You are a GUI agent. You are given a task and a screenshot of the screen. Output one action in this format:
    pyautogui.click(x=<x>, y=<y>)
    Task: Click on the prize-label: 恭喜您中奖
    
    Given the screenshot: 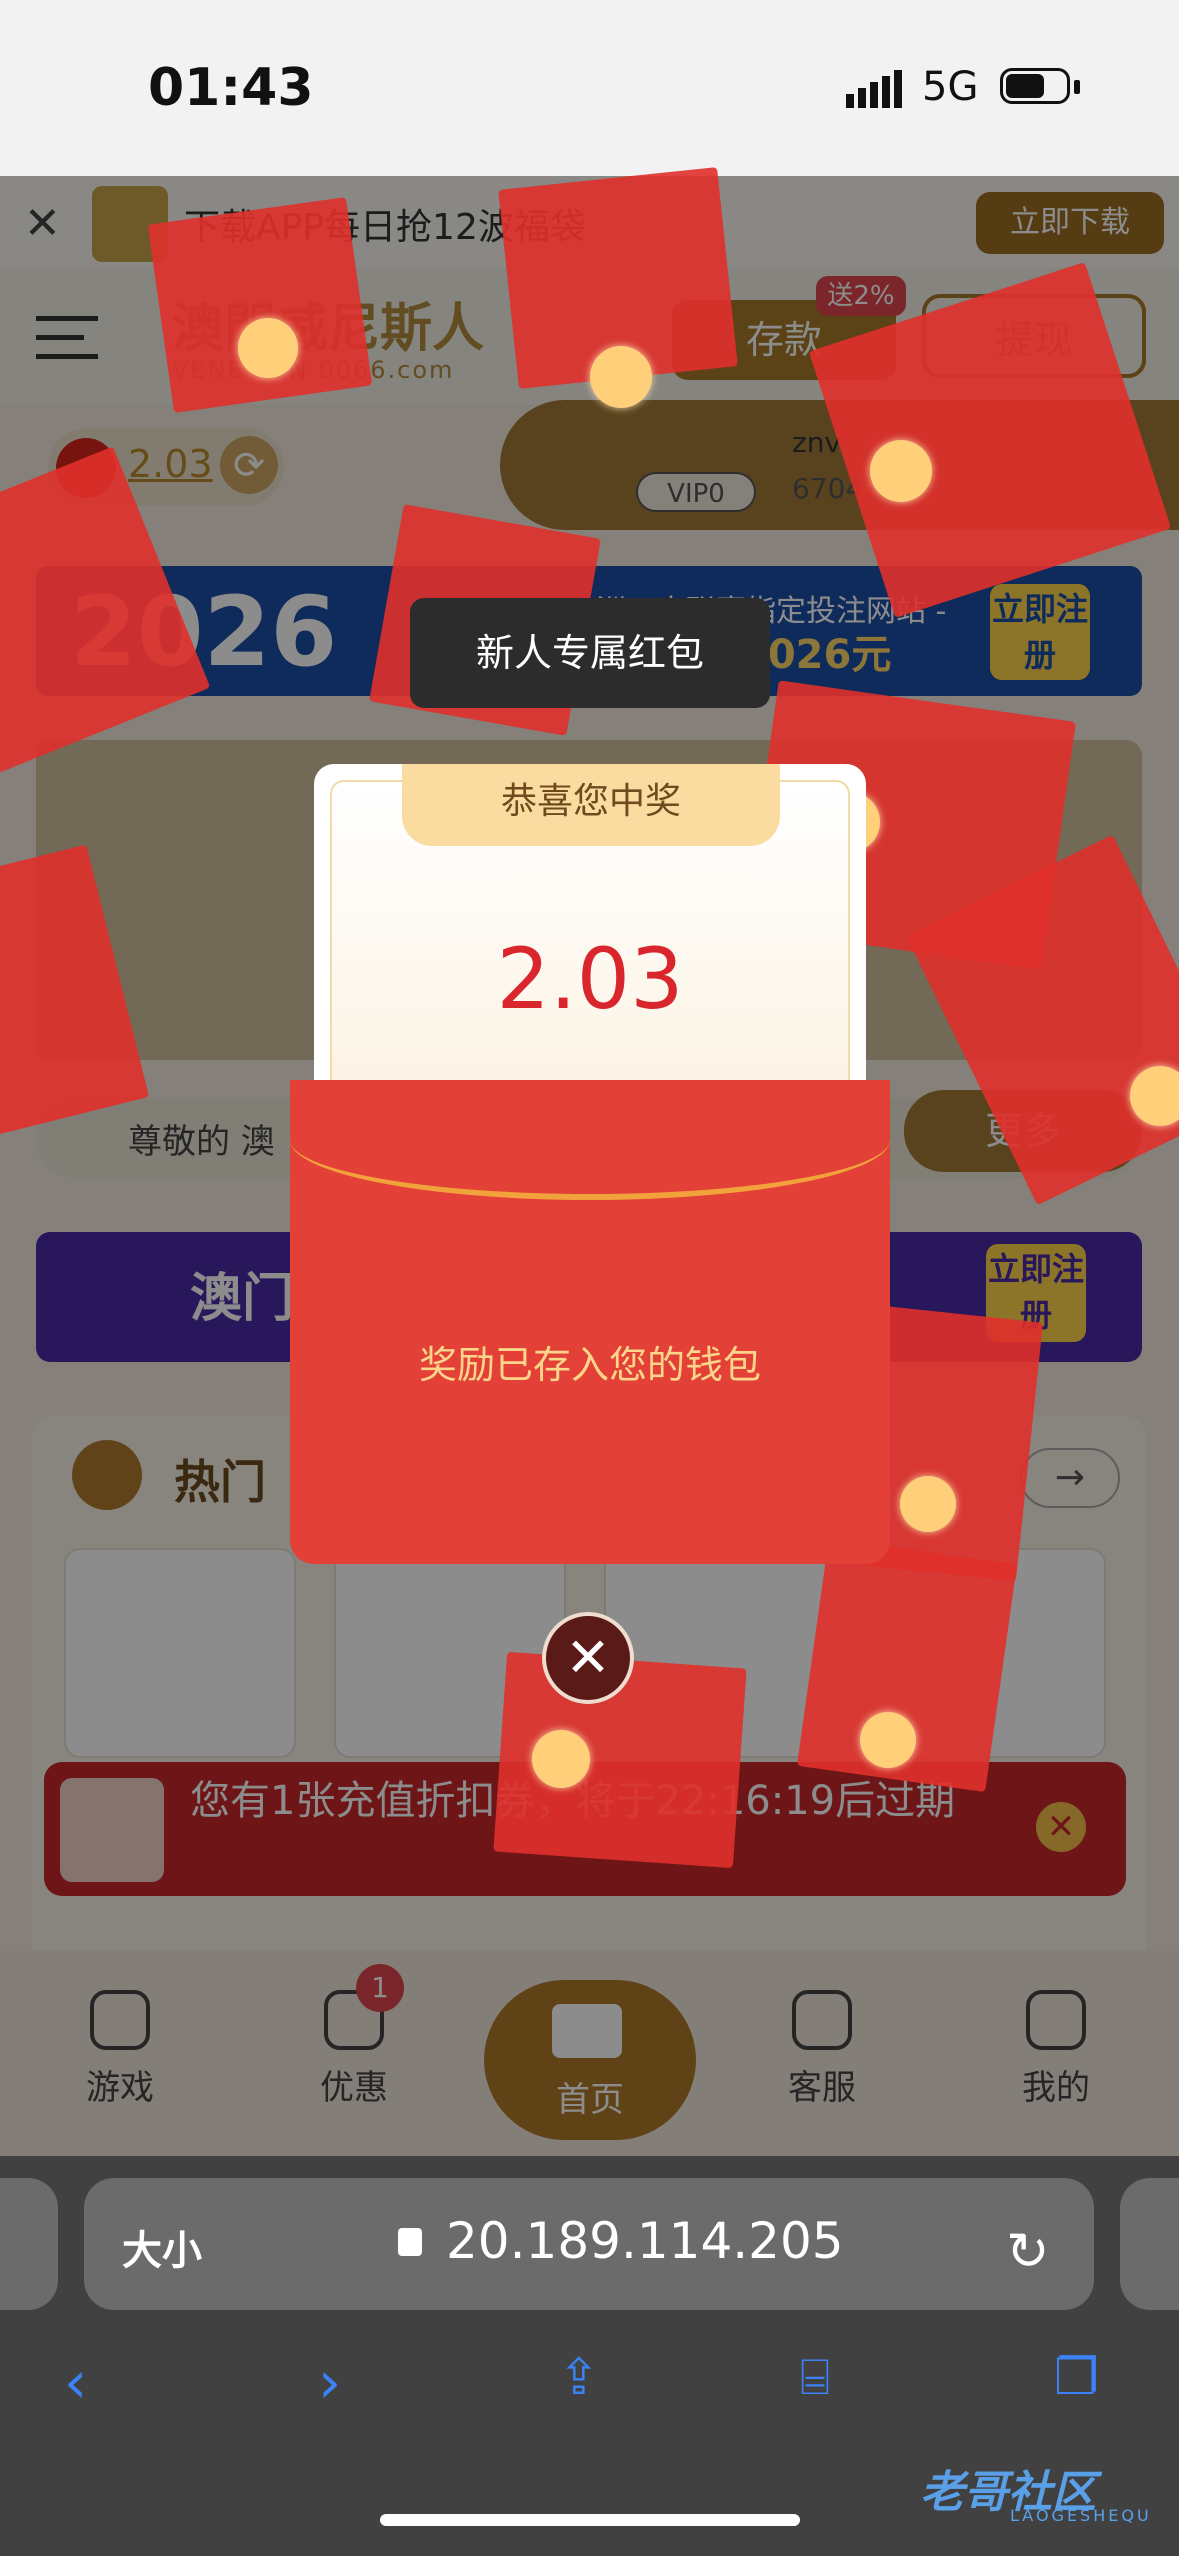 What is the action you would take?
    pyautogui.click(x=591, y=805)
    